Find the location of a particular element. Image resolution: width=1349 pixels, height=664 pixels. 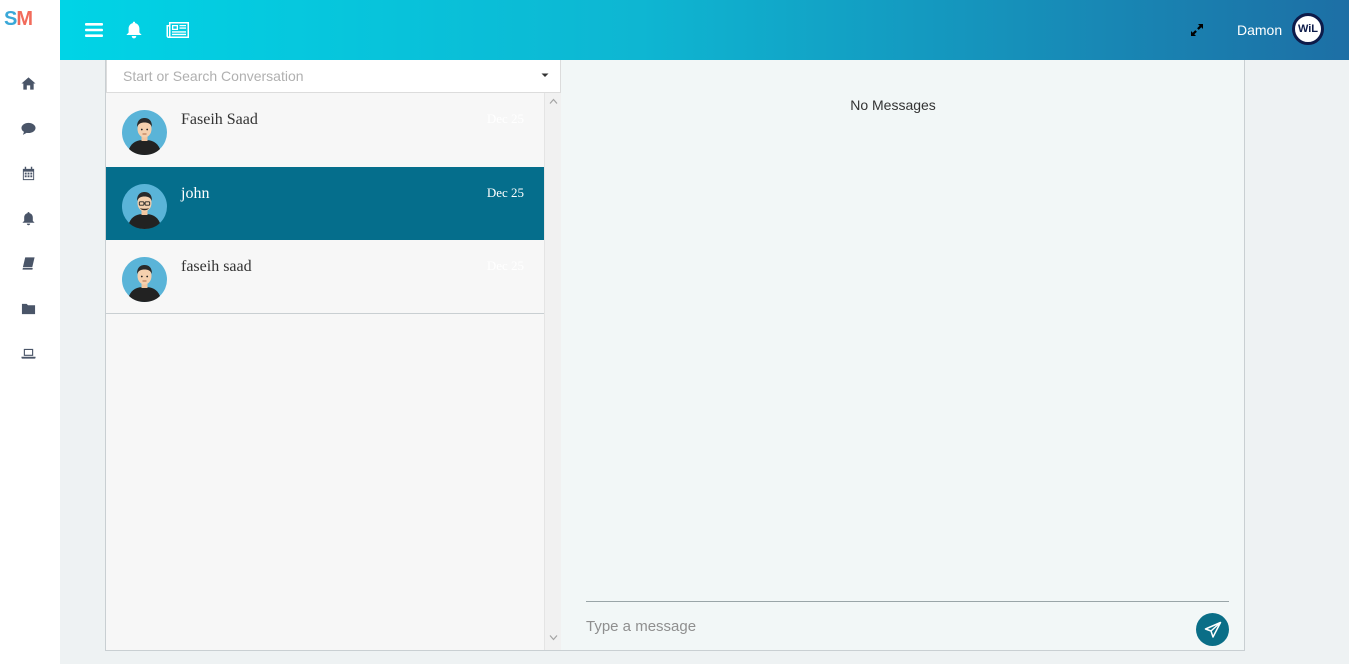

user-avatar: WiL is located at coordinates (1308, 29).